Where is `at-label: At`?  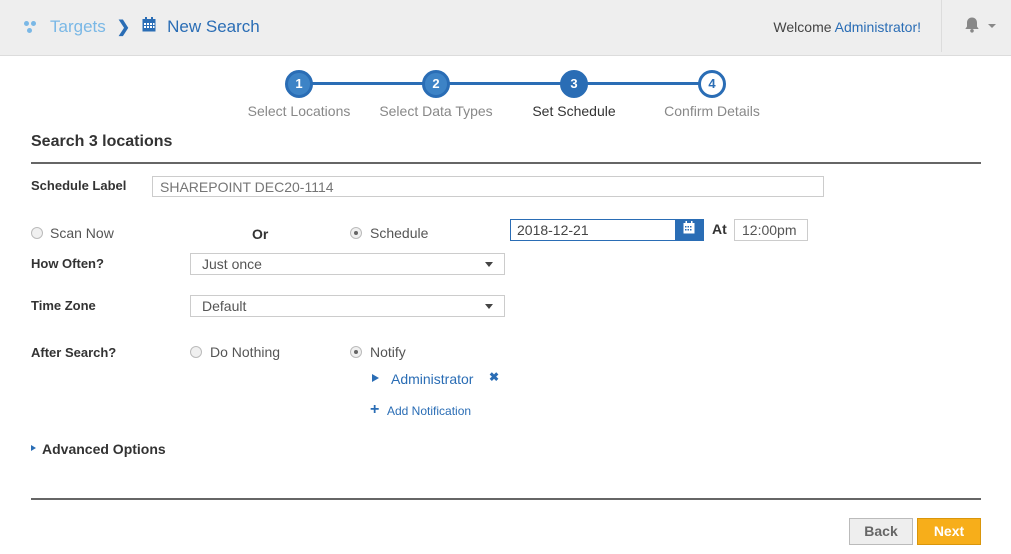 at-label: At is located at coordinates (719, 229).